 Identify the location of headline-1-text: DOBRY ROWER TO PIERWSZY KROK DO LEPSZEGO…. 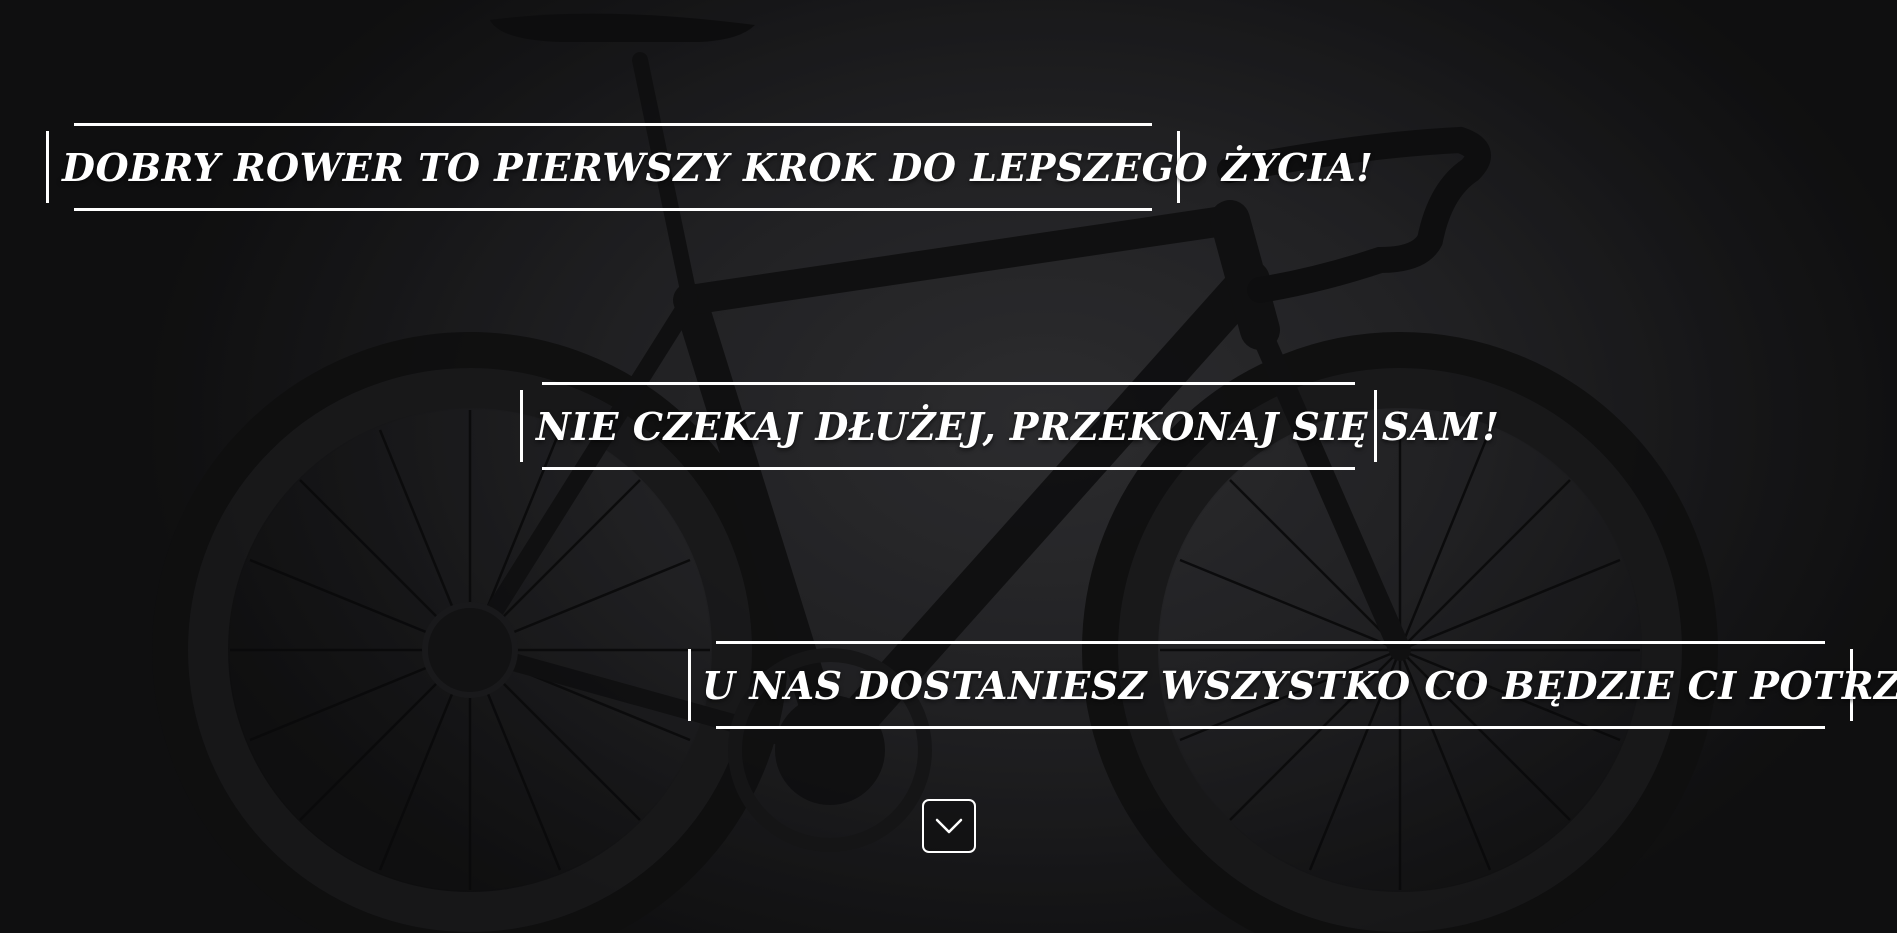
(718, 167).